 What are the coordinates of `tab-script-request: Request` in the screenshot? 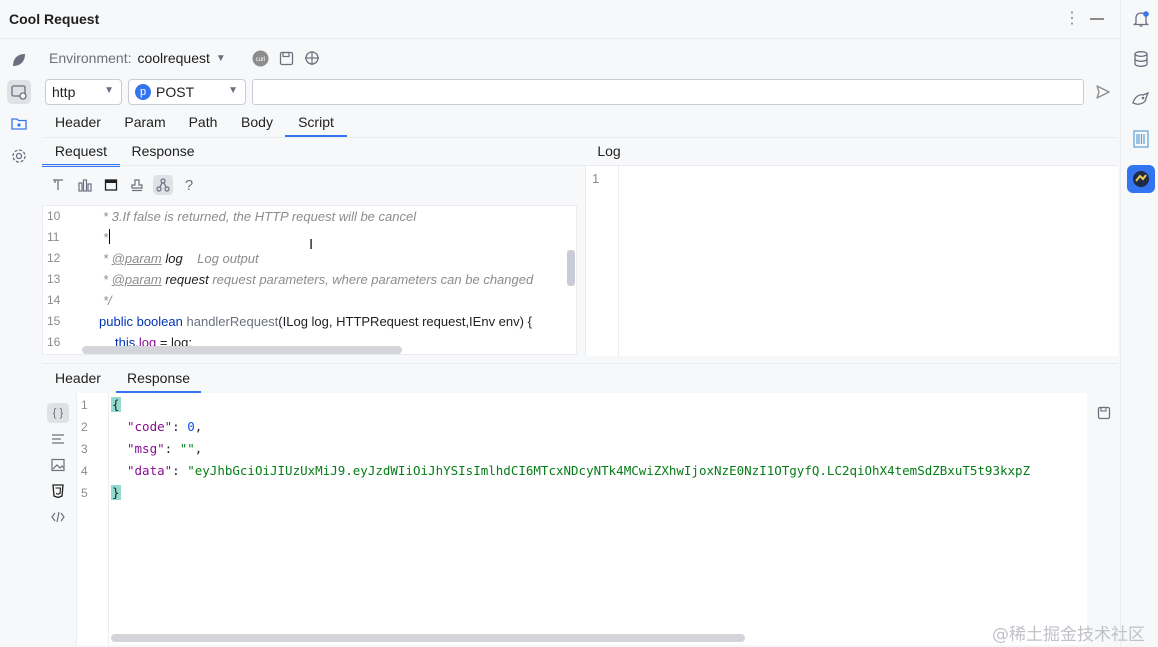 It's located at (81, 154).